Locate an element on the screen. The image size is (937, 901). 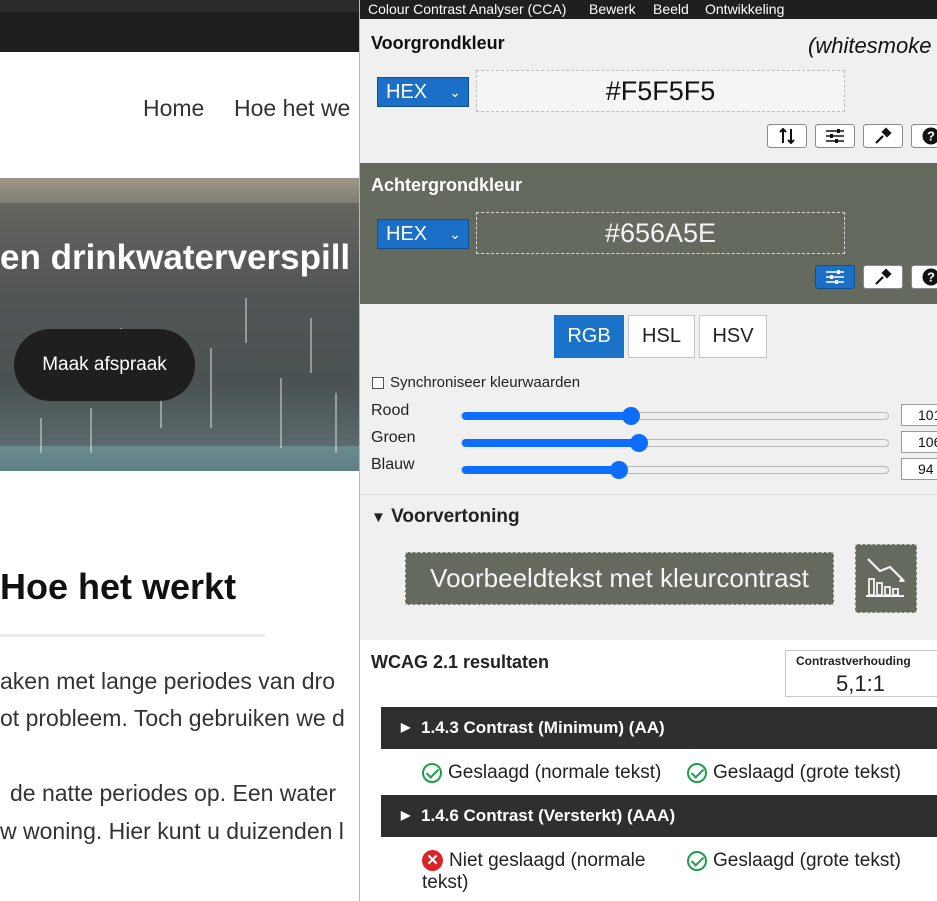
swap-colors-button is located at coordinates (787, 136).